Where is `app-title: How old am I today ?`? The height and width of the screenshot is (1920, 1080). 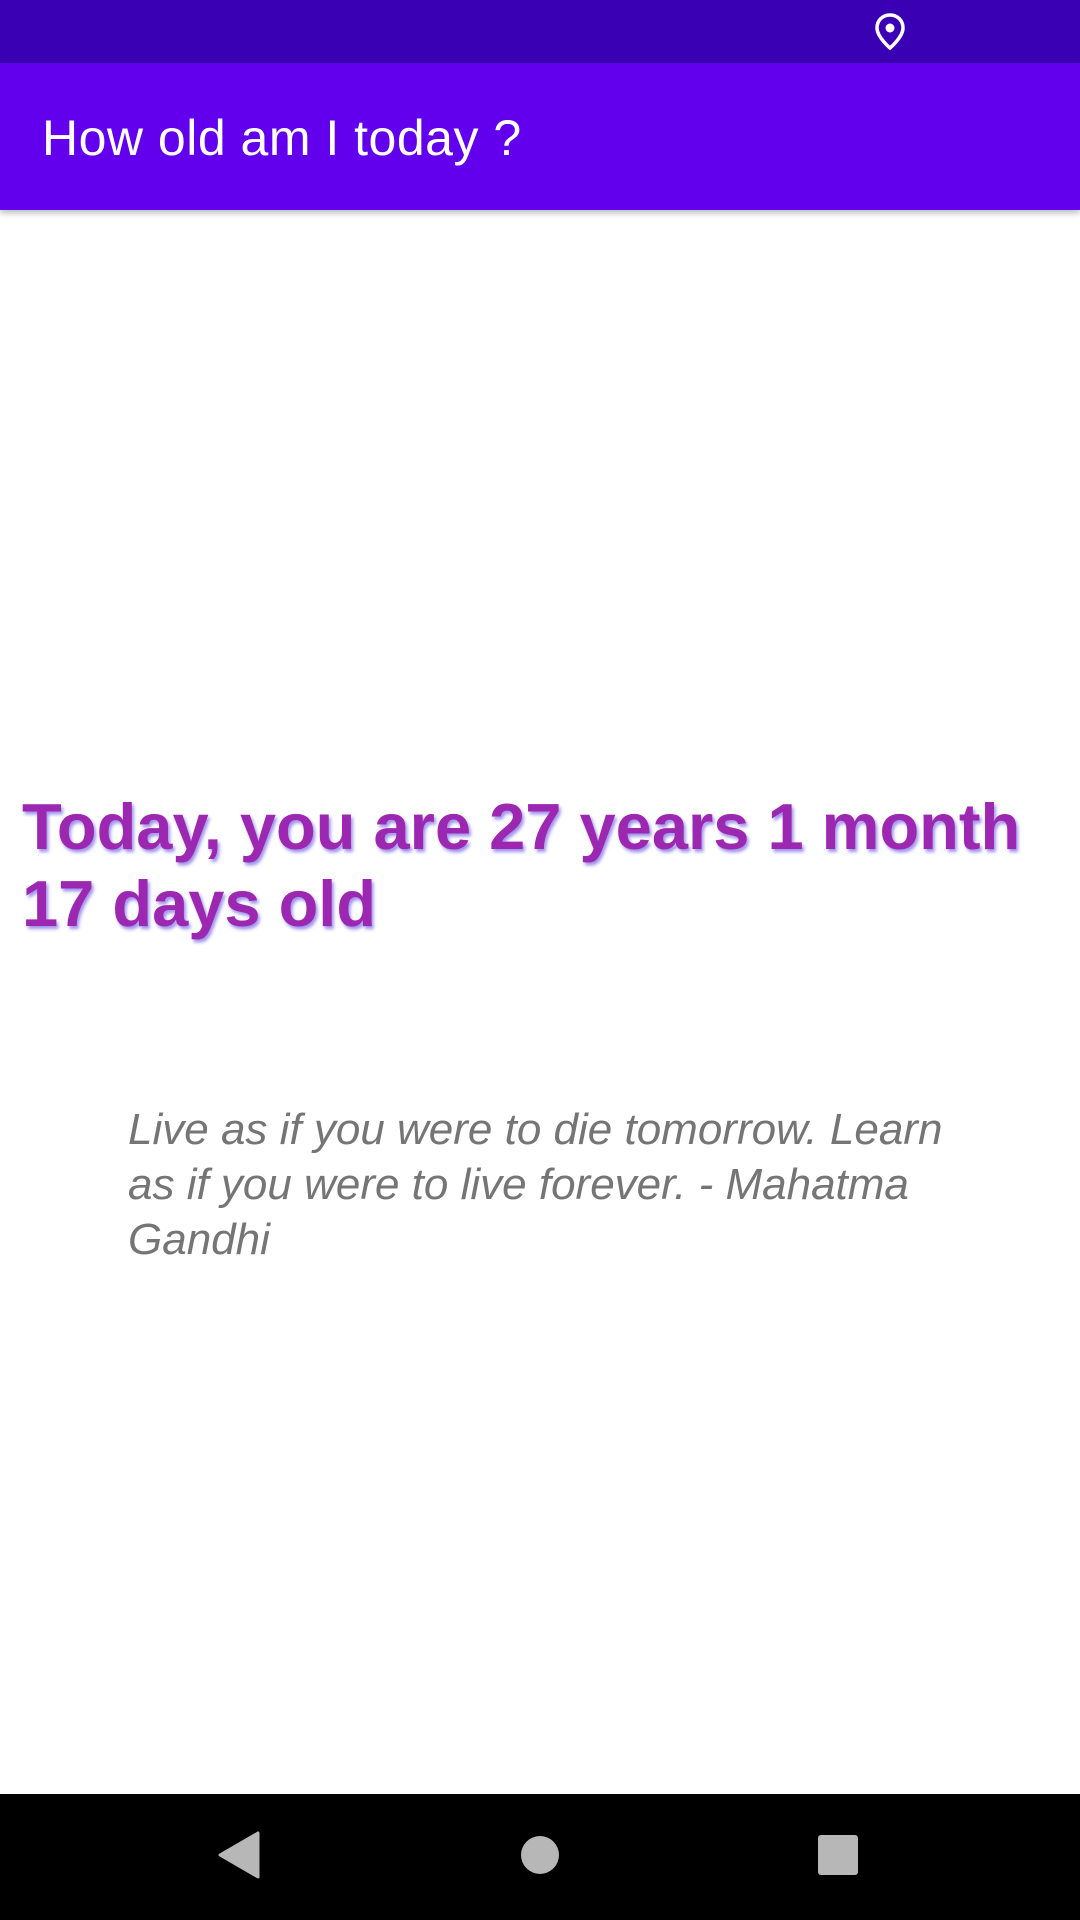 app-title: How old am I today ? is located at coordinates (282, 138).